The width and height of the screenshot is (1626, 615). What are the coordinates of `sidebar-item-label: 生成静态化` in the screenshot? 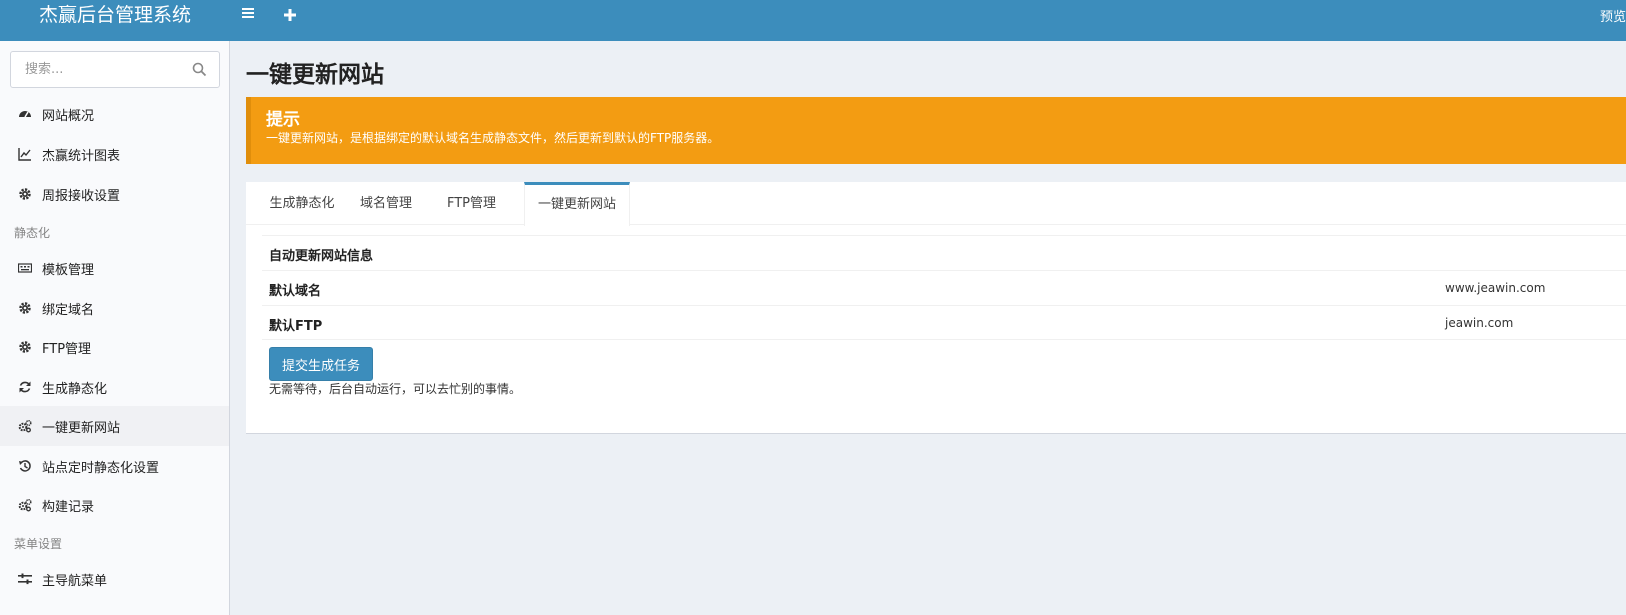 It's located at (75, 389).